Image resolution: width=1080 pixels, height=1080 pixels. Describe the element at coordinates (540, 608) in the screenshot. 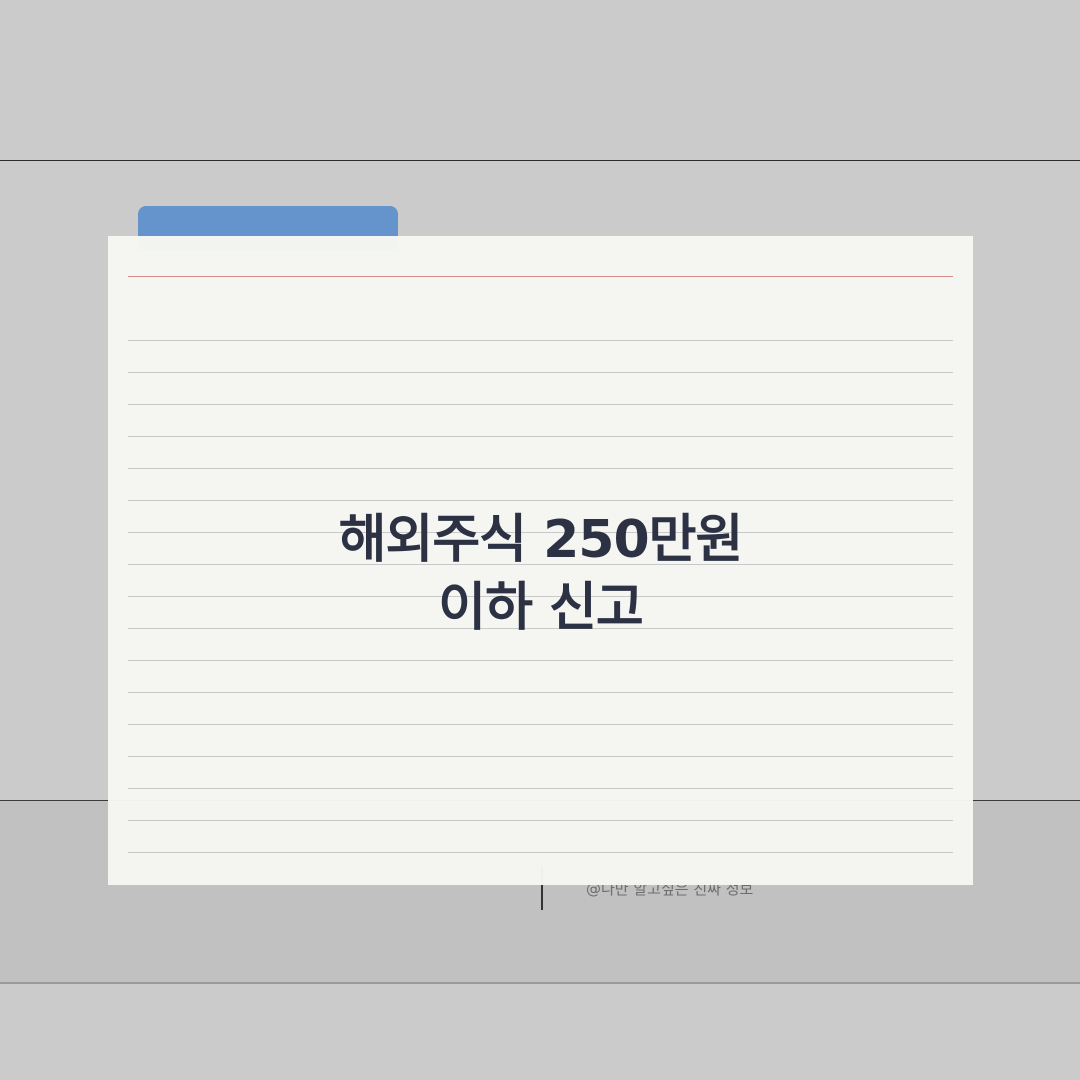

I see `card-title-line-2: 이하 신고` at that location.